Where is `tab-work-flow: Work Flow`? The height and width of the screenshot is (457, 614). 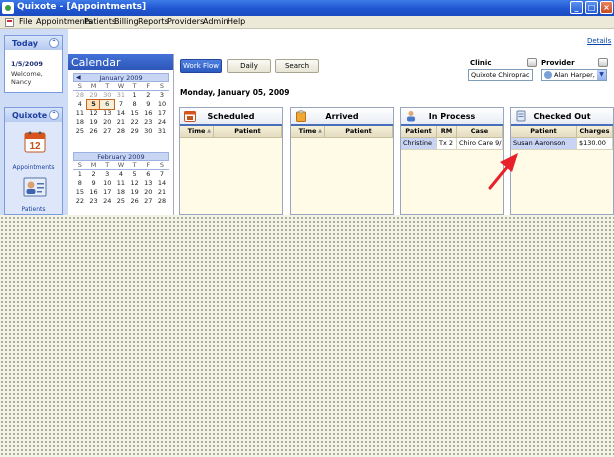
tab-work-flow: Work Flow is located at coordinates (201, 66).